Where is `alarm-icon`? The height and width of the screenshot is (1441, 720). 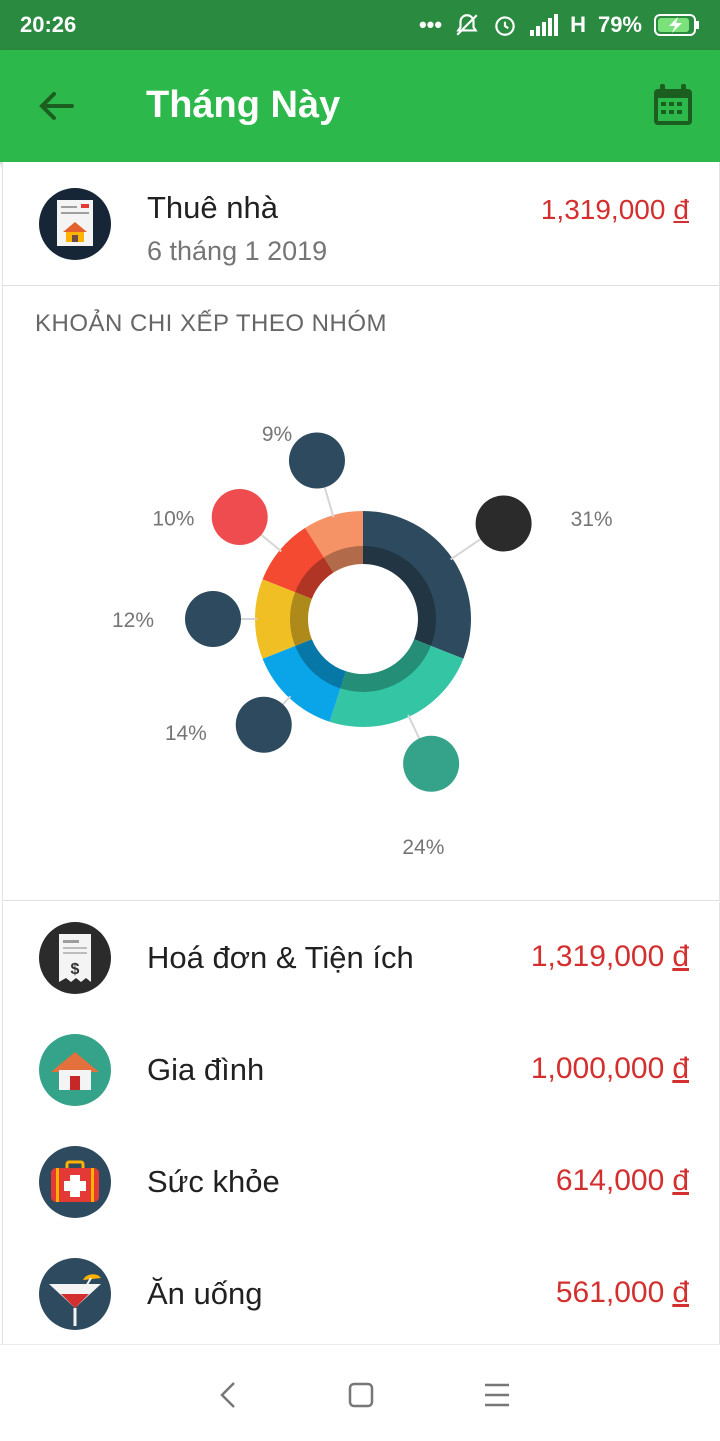
alarm-icon is located at coordinates (505, 26).